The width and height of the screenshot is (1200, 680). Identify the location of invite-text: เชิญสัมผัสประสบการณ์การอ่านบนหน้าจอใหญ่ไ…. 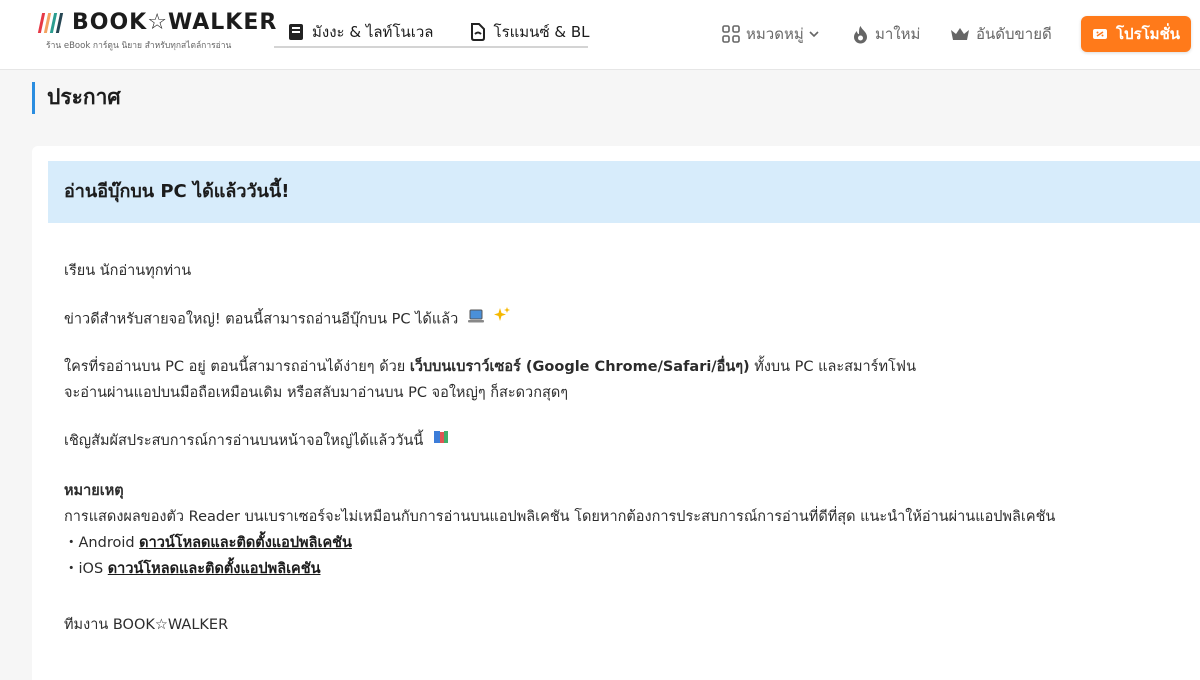
(244, 441).